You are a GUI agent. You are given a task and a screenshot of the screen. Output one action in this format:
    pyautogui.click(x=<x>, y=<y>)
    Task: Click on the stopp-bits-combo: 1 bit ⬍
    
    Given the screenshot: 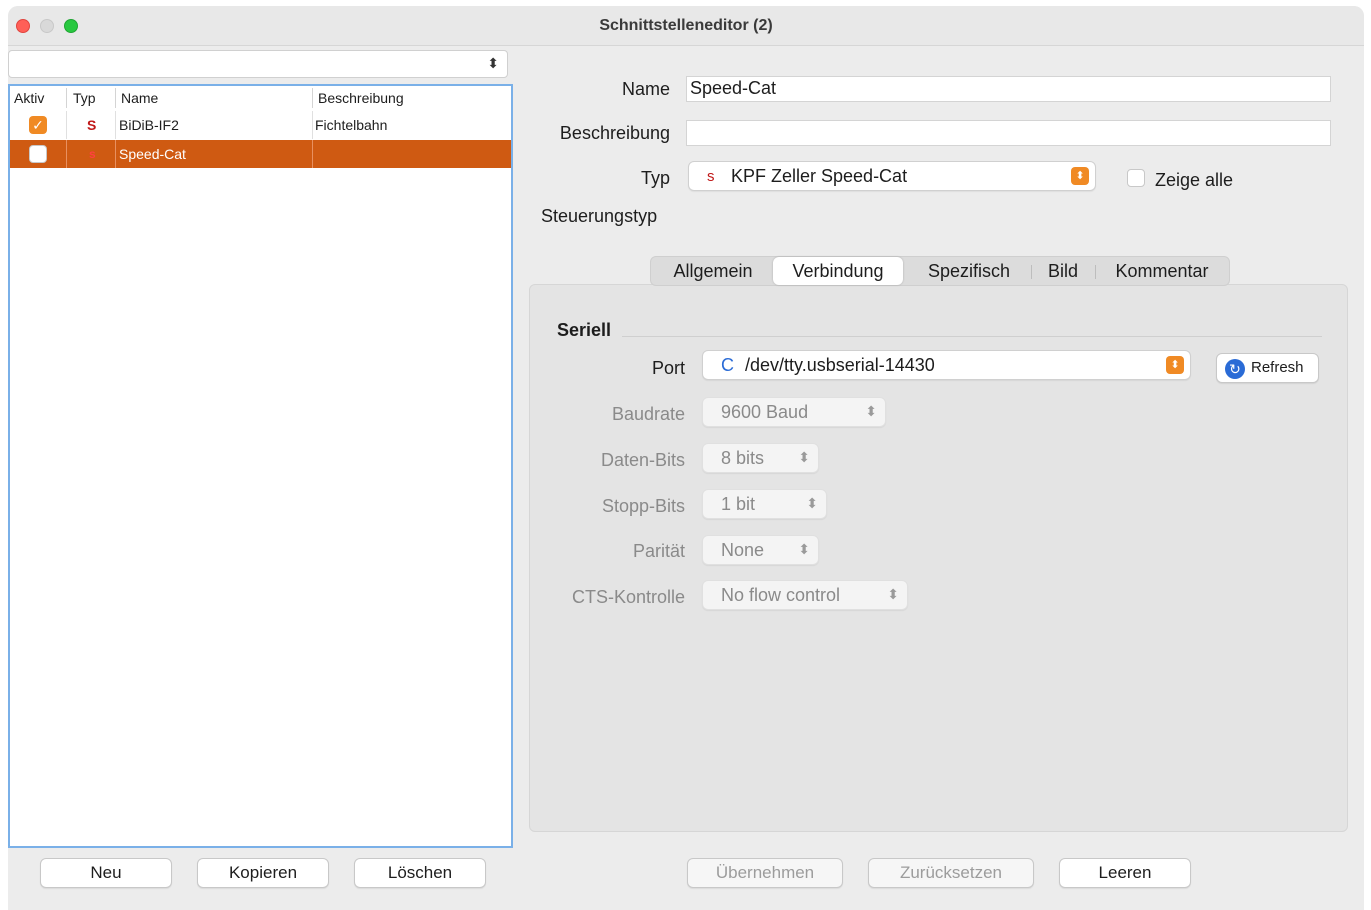 What is the action you would take?
    pyautogui.click(x=764, y=504)
    